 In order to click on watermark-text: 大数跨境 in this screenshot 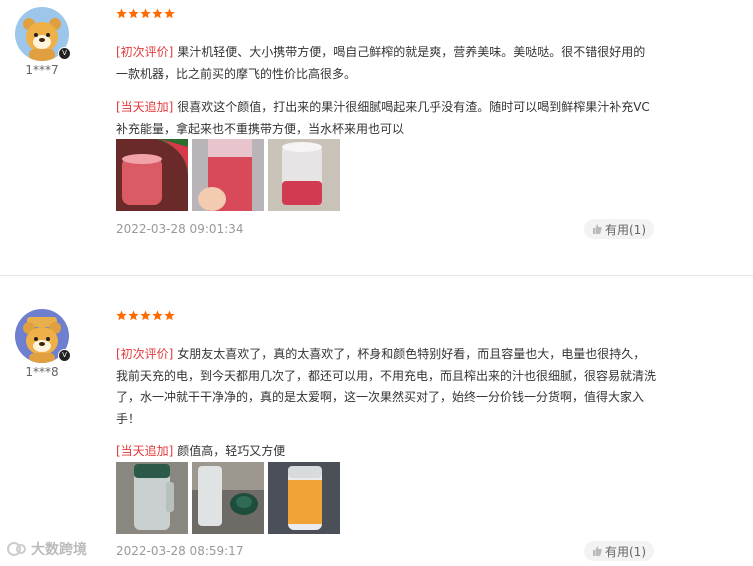, I will do `click(59, 550)`.